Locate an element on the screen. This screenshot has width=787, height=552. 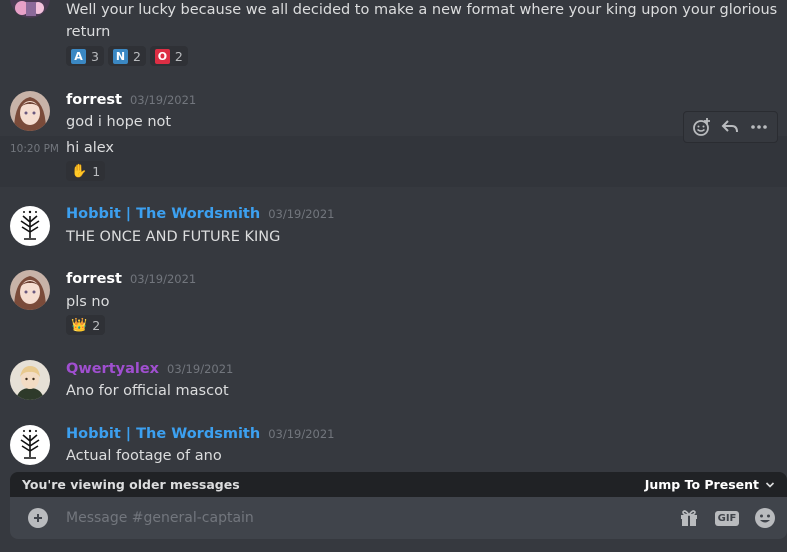
chevron-down-icon is located at coordinates (770, 484).